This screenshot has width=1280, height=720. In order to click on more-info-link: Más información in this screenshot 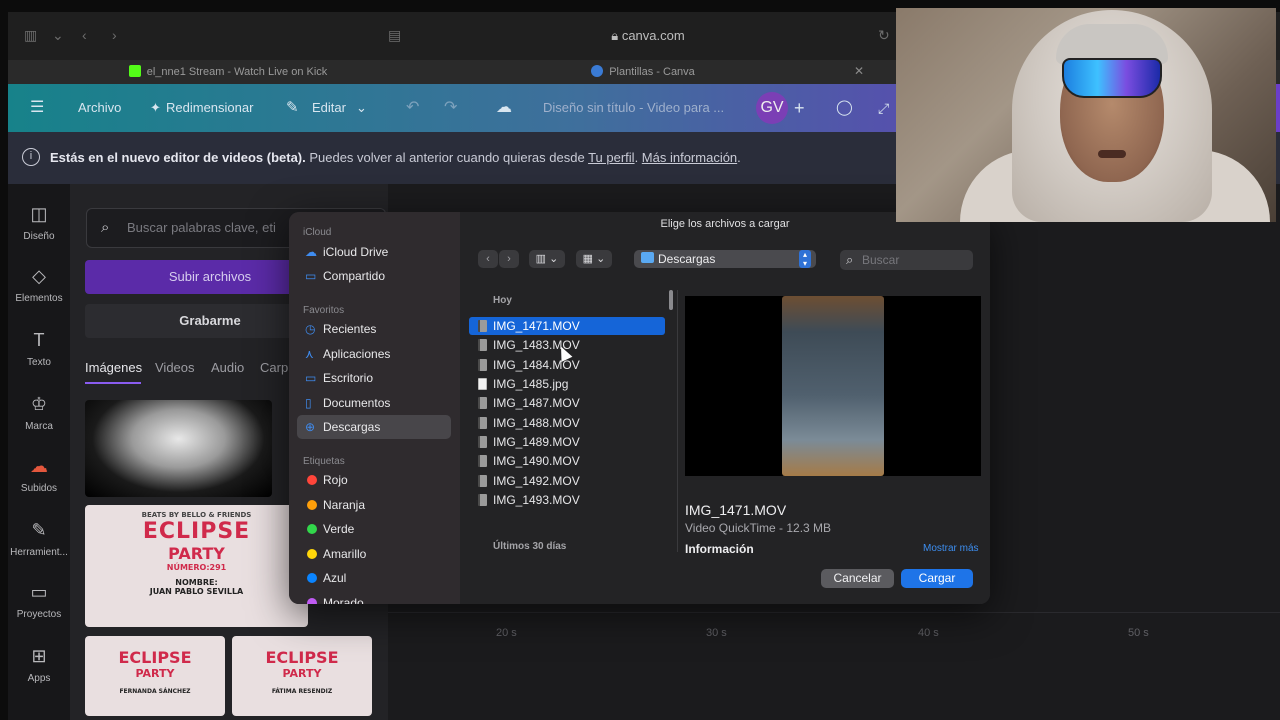, I will do `click(689, 157)`.